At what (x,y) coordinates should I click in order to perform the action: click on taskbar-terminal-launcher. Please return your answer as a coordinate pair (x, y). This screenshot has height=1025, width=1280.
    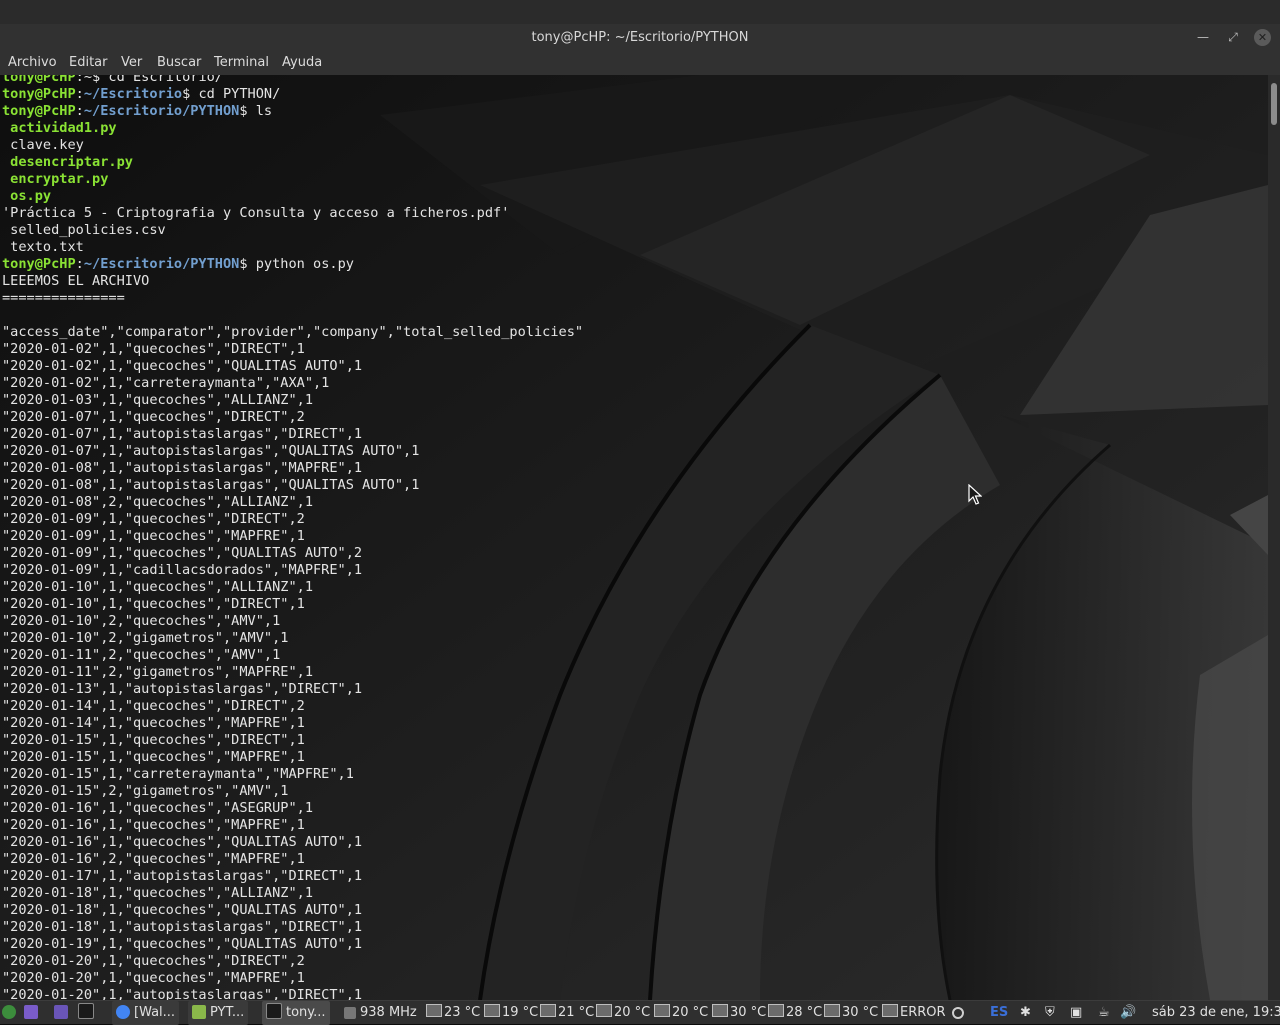
    Looking at the image, I should click on (88, 1013).